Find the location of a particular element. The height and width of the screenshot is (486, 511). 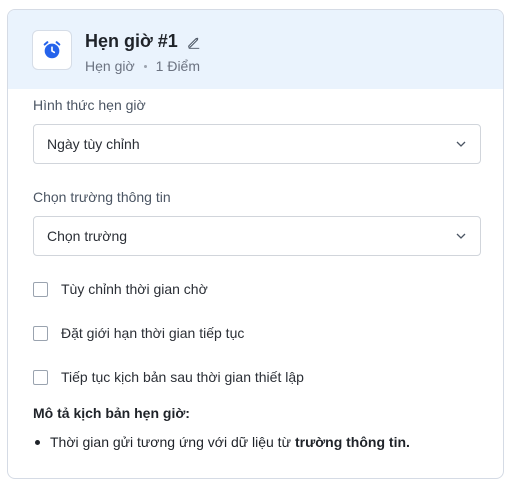

custom-wait-time-option: Tùy chỉnh thời gian chờ is located at coordinates (120, 289).